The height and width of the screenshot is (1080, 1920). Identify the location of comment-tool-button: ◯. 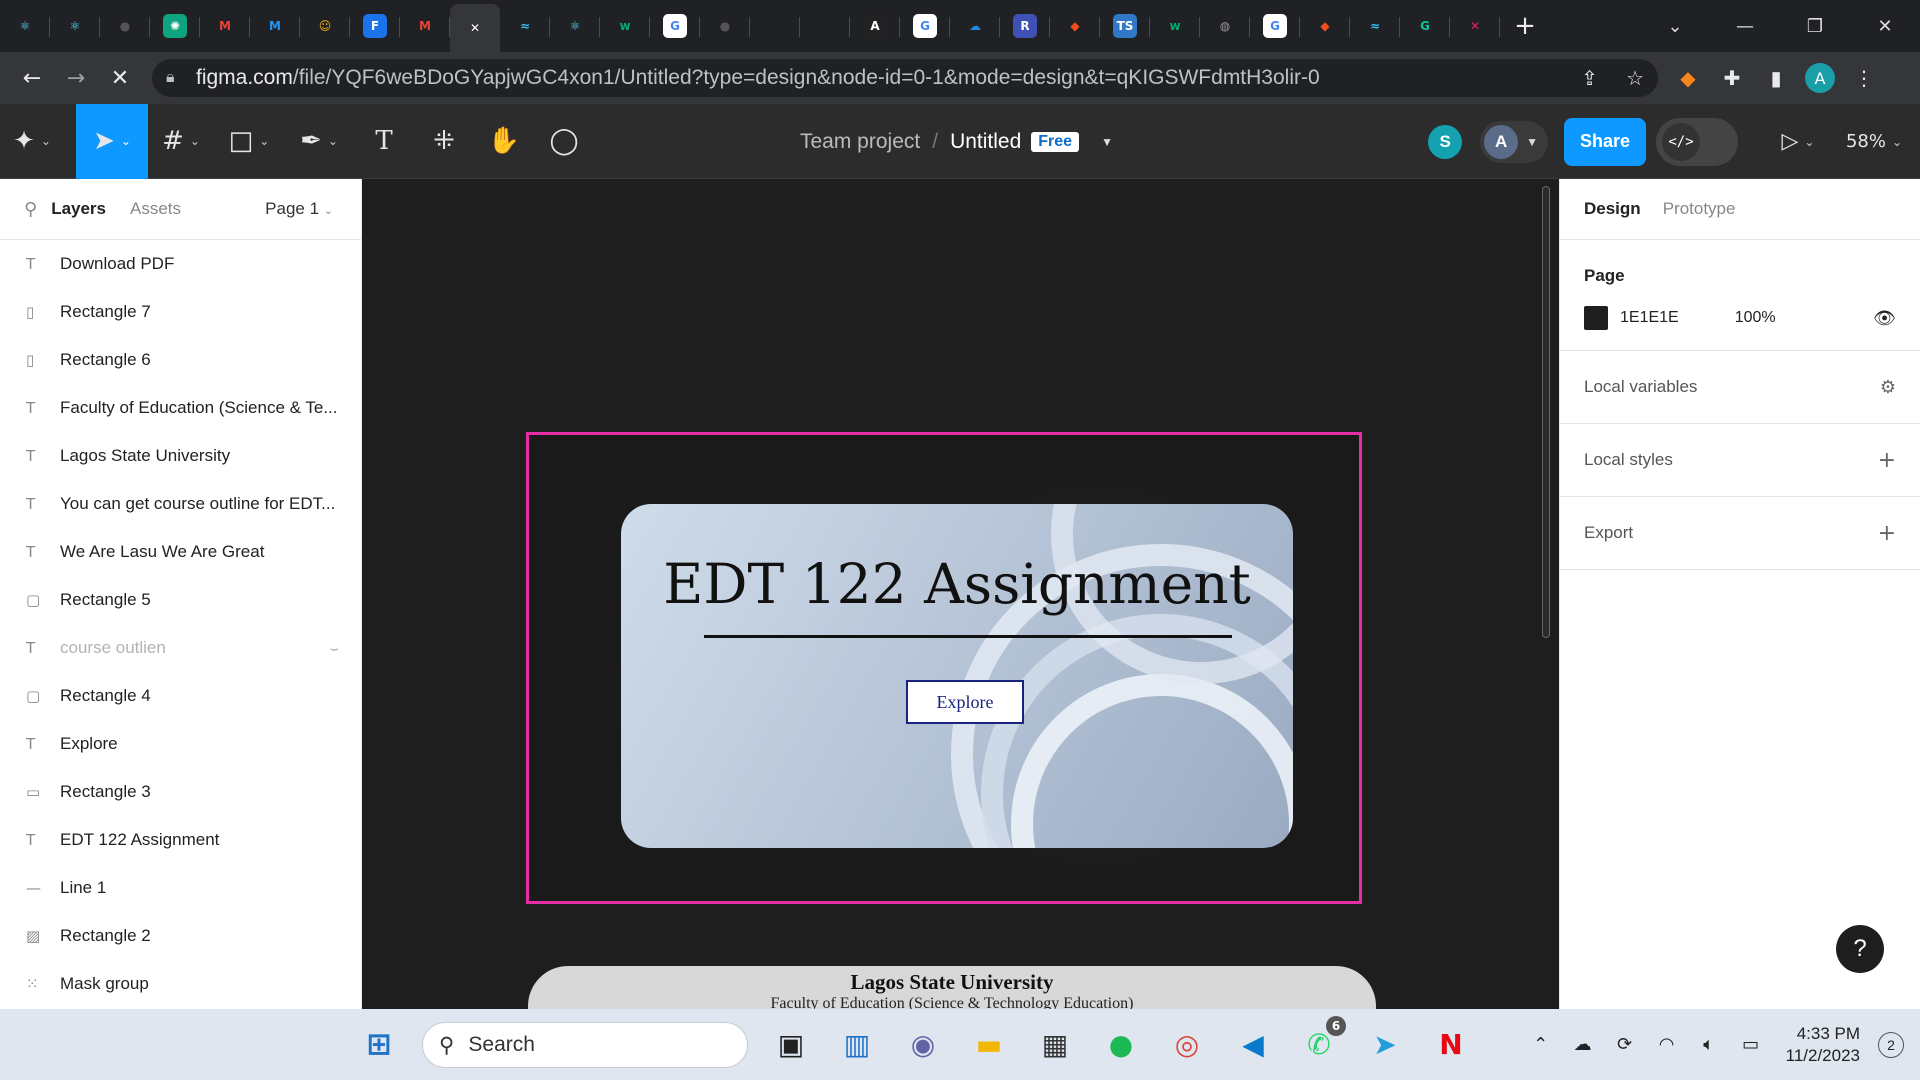
(564, 141).